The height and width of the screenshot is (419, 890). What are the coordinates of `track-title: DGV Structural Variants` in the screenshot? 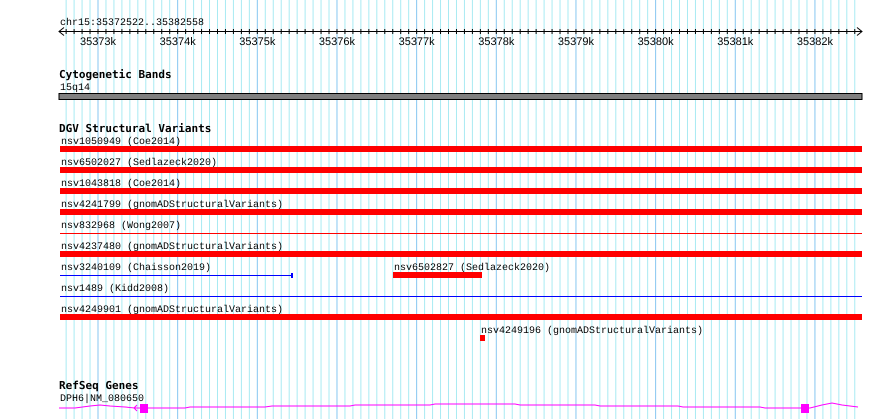 It's located at (135, 128).